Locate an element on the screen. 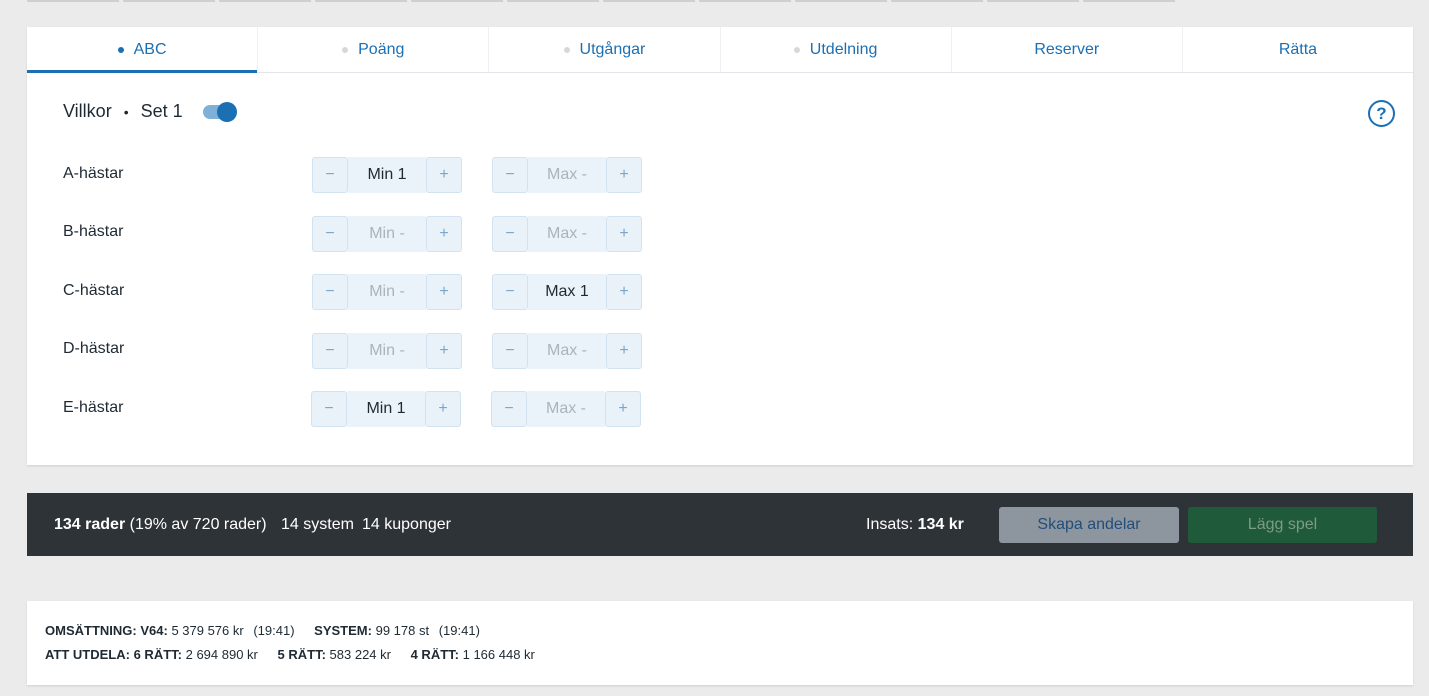 The width and height of the screenshot is (1429, 696). min-stepper-e: − Min 1 + is located at coordinates (386, 409).